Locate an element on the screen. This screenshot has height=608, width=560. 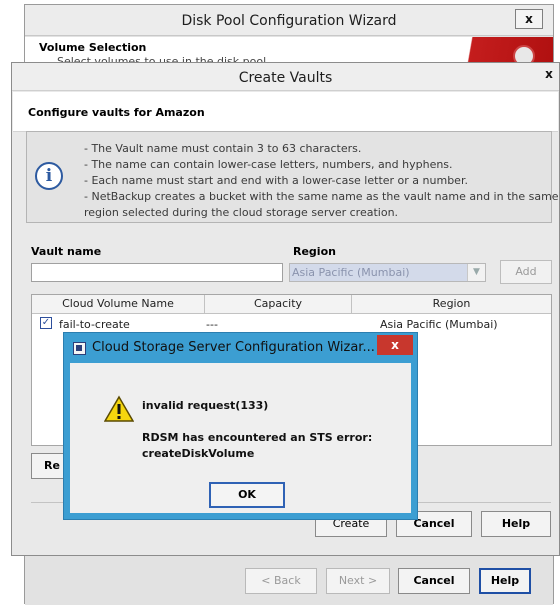
create-vaults-title: Create Vaults is located at coordinates (285, 78).